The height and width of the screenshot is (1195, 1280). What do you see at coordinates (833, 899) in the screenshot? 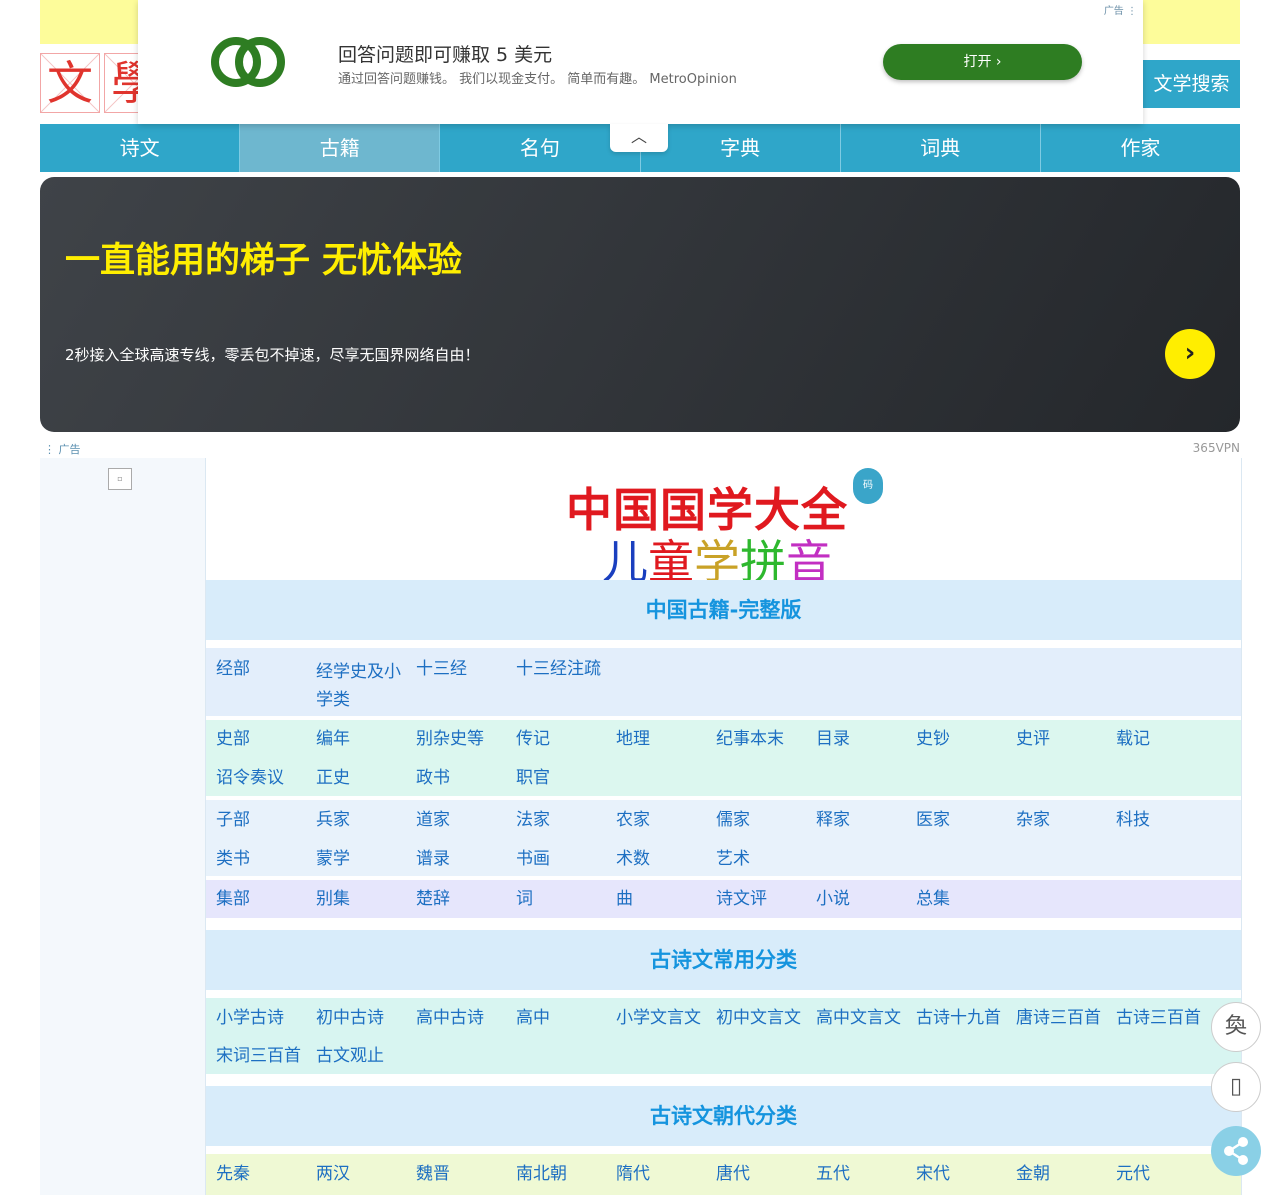
I see `link-xiaoshuo: 小说` at bounding box center [833, 899].